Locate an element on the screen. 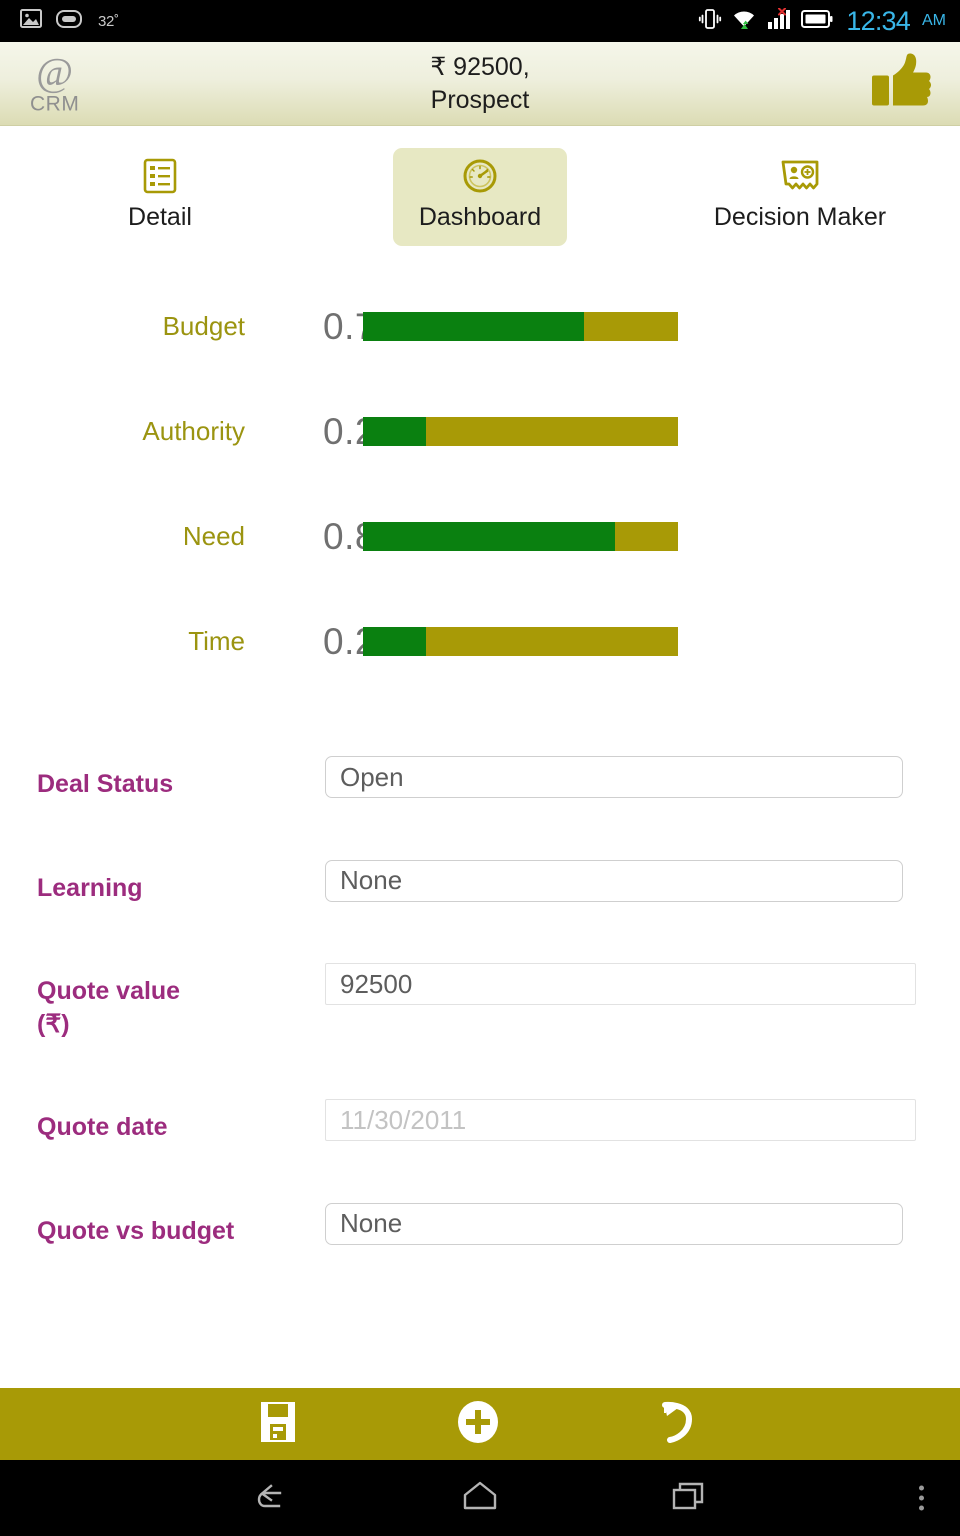  metric-value-need: 0.8 is located at coordinates (349, 536).